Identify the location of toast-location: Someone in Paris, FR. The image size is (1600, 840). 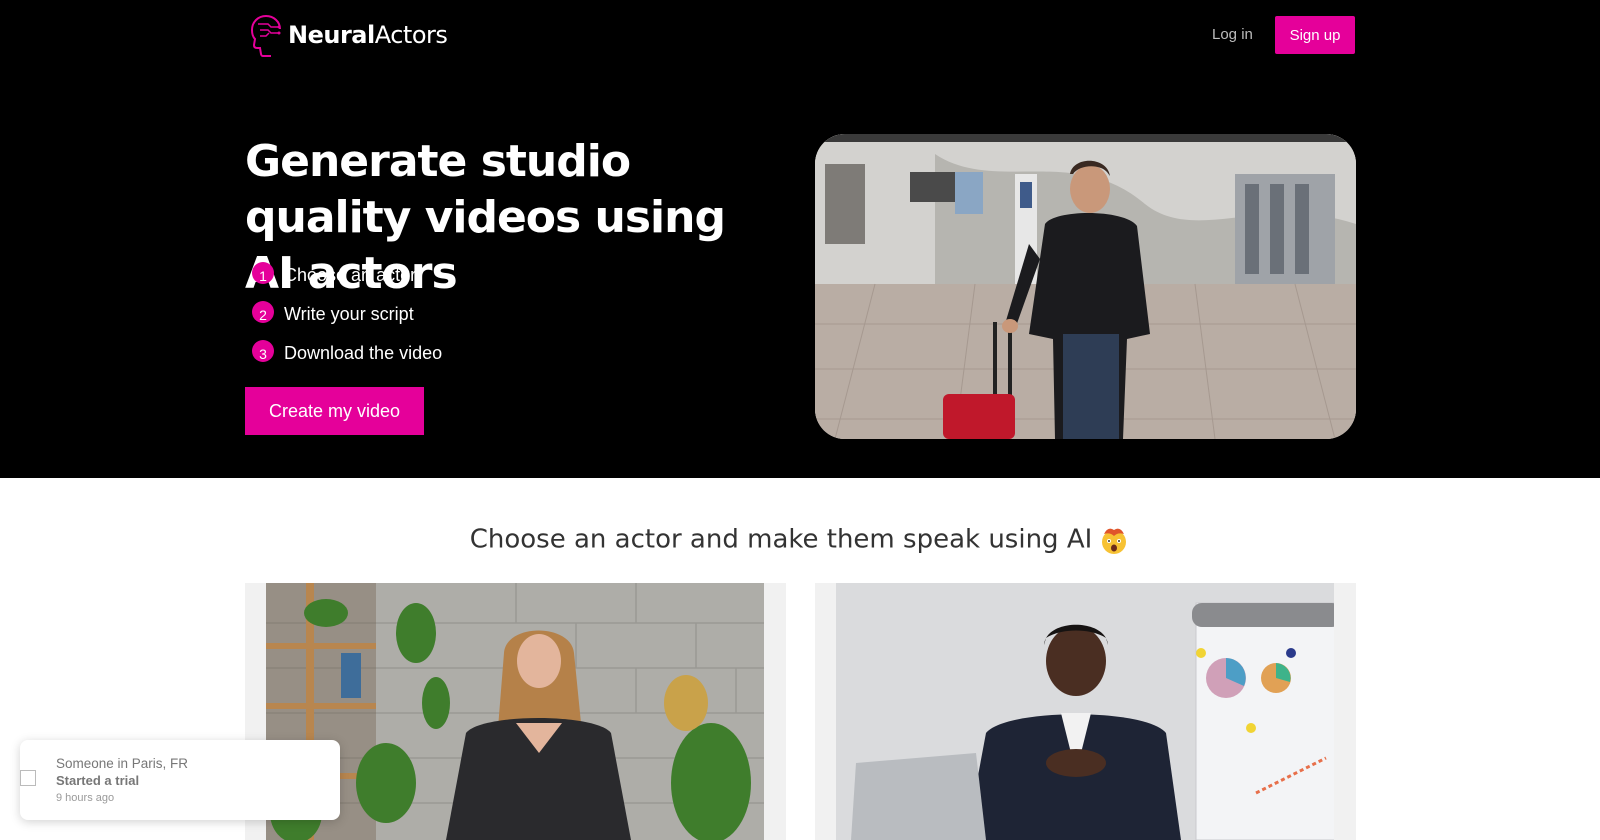
(122, 763).